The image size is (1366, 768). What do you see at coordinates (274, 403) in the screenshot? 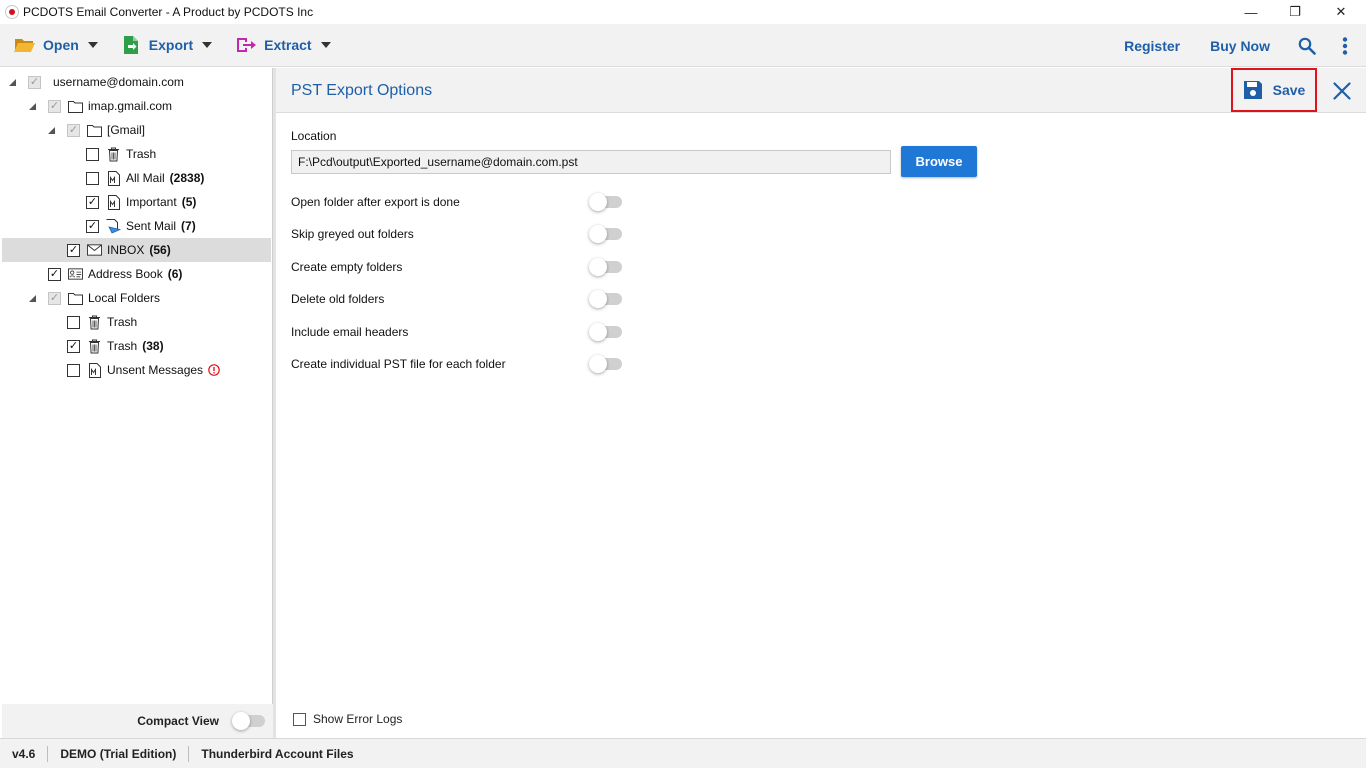
I see `panel-splitter` at bounding box center [274, 403].